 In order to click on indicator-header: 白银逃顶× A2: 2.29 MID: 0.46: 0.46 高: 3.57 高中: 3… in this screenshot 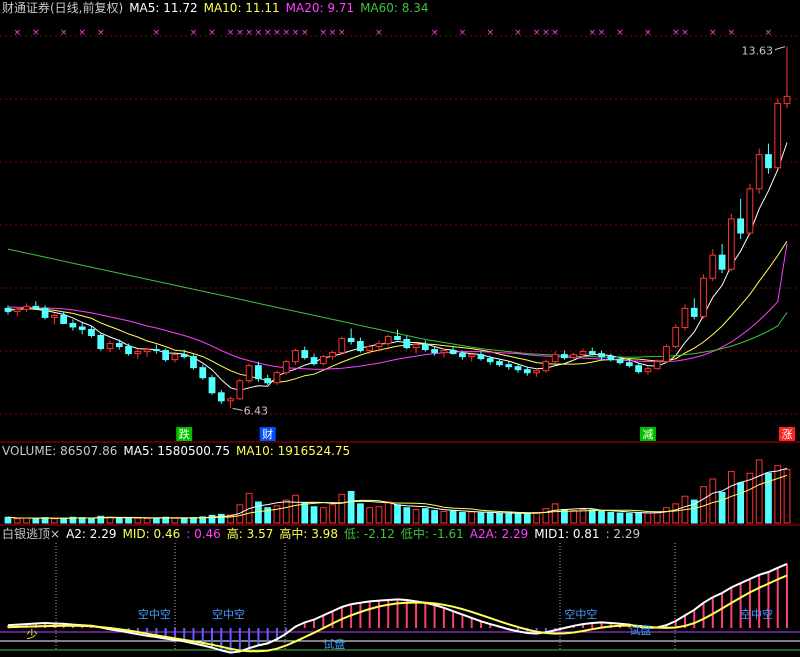, I will do `click(324, 534)`.